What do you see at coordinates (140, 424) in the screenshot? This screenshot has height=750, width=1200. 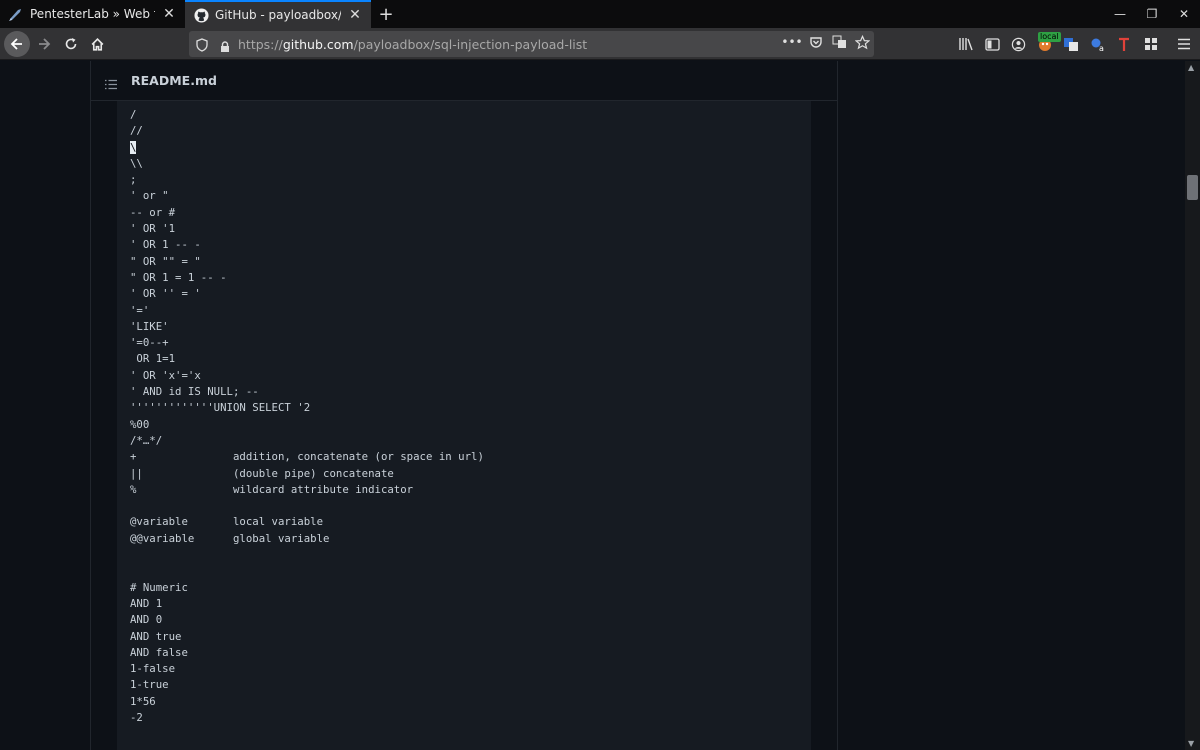 I see `code-line: %00` at bounding box center [140, 424].